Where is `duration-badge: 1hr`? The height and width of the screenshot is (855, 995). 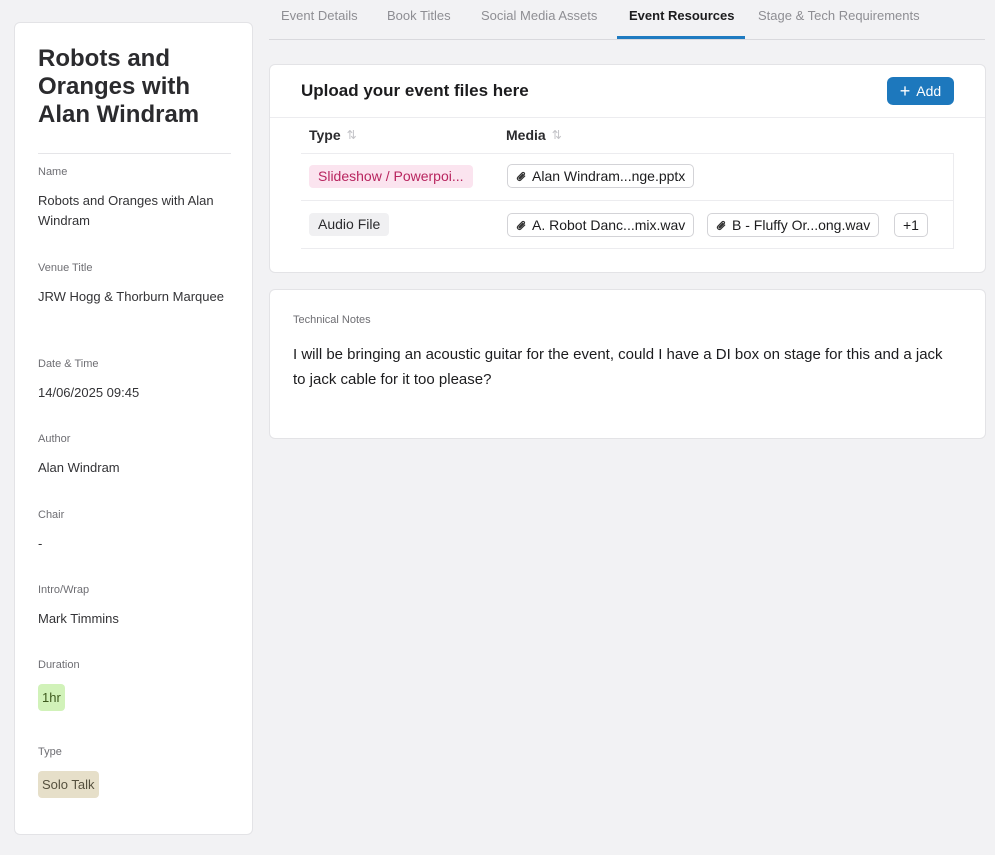 duration-badge: 1hr is located at coordinates (51, 697).